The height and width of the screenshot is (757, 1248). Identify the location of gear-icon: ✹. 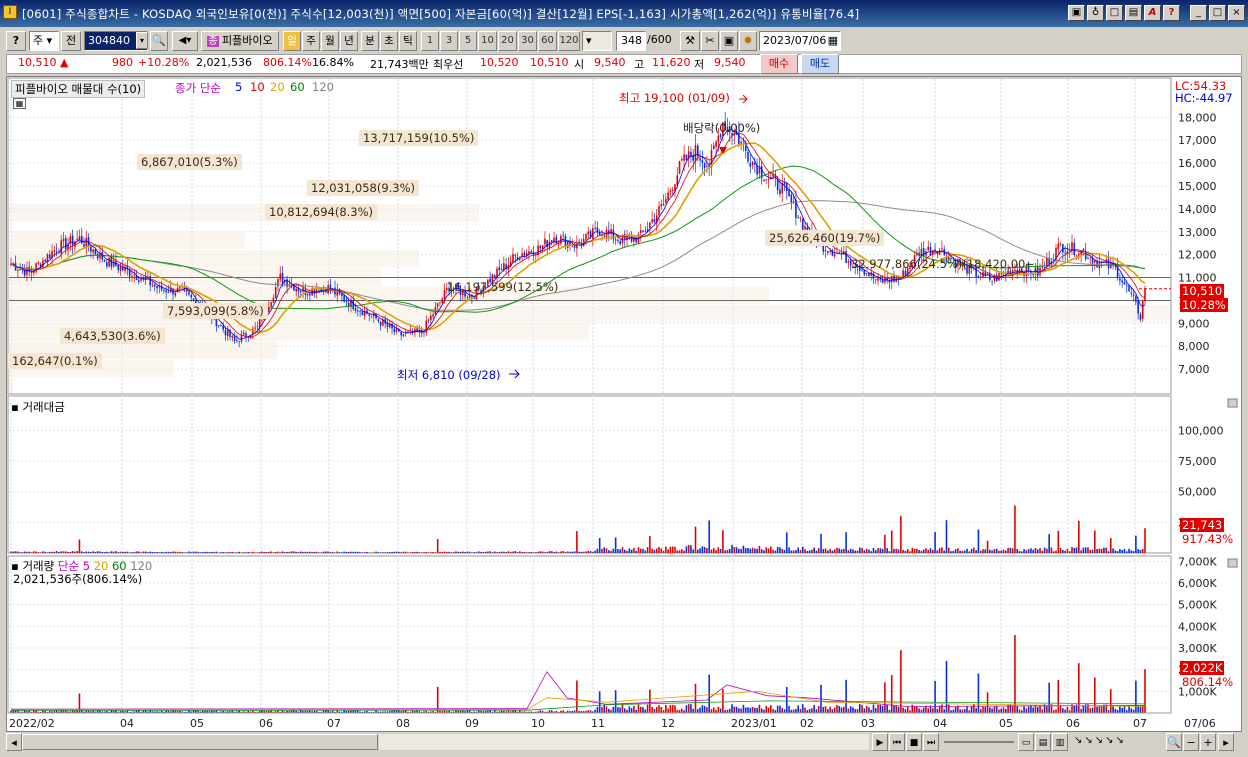
(748, 41).